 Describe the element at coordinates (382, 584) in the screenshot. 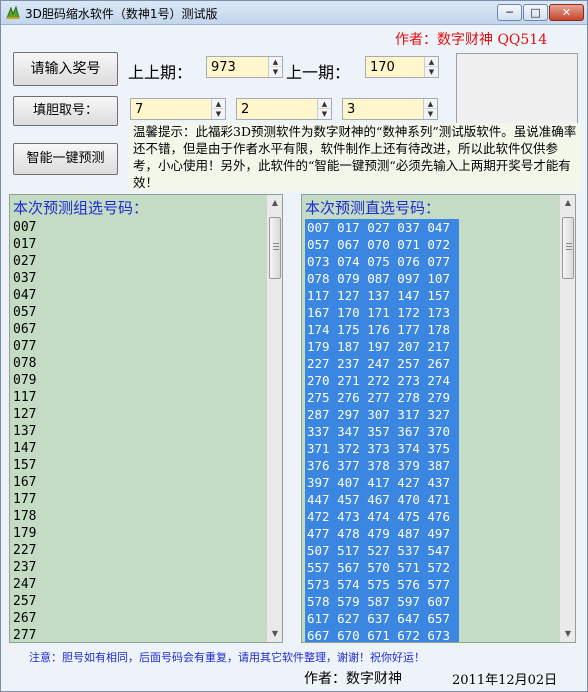

I see `direct-list-item: 573 574 575 576 577` at that location.